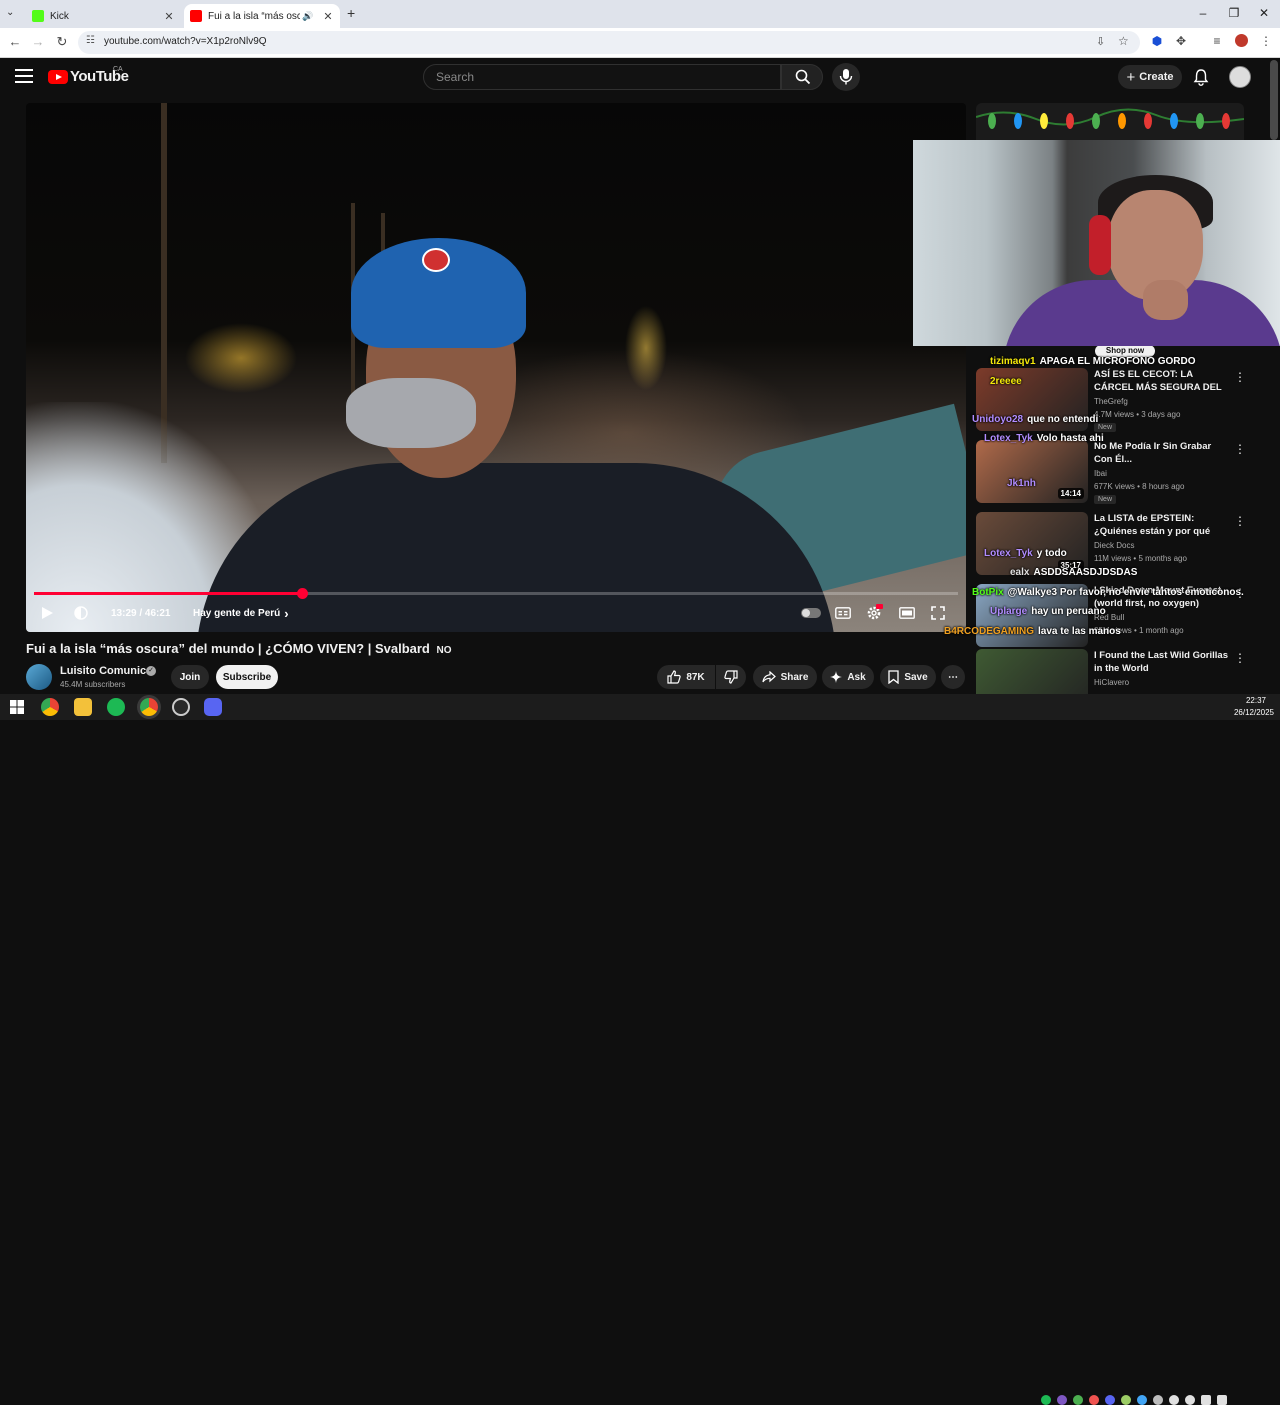 This screenshot has height=1405, width=1280. I want to click on channel-name: Luisito Comunica, so click(106, 671).